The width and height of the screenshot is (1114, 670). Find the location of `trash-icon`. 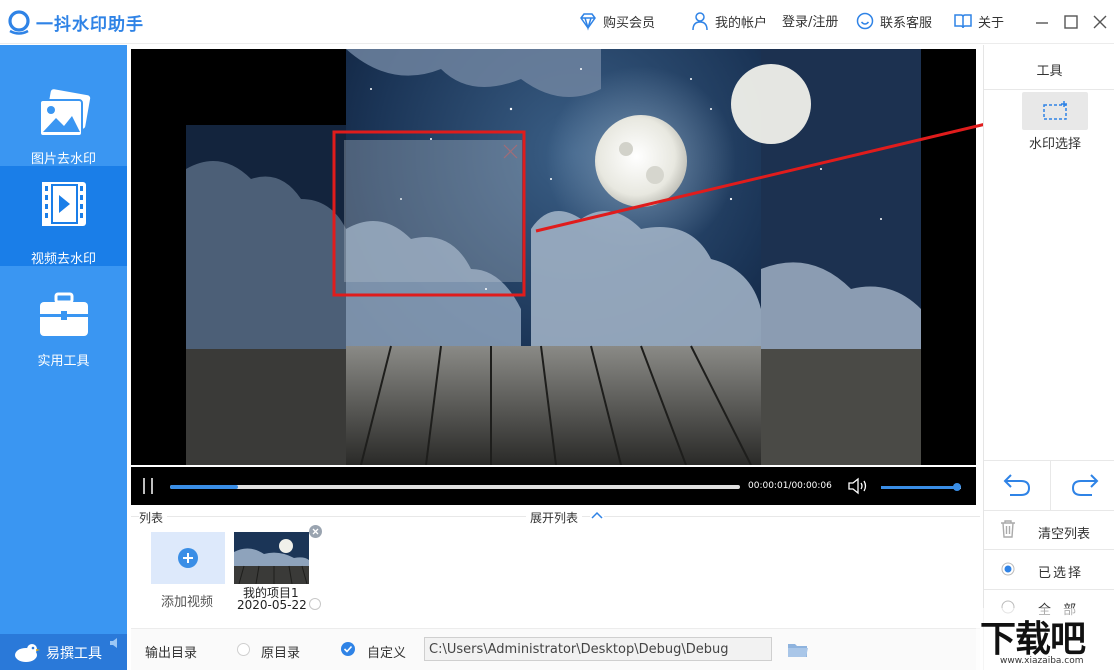

trash-icon is located at coordinates (1008, 529).